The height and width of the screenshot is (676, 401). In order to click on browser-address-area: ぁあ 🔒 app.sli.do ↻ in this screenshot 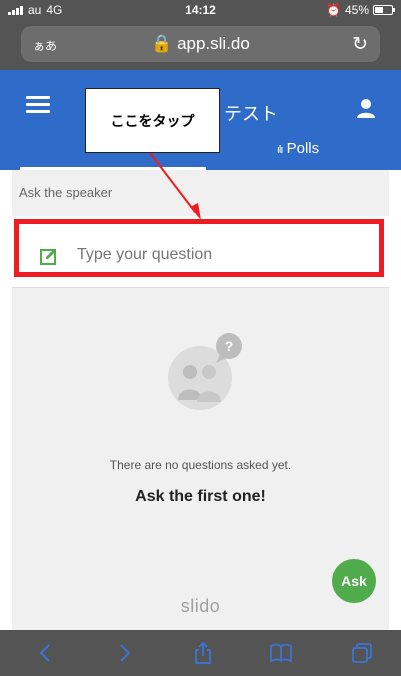, I will do `click(200, 45)`.